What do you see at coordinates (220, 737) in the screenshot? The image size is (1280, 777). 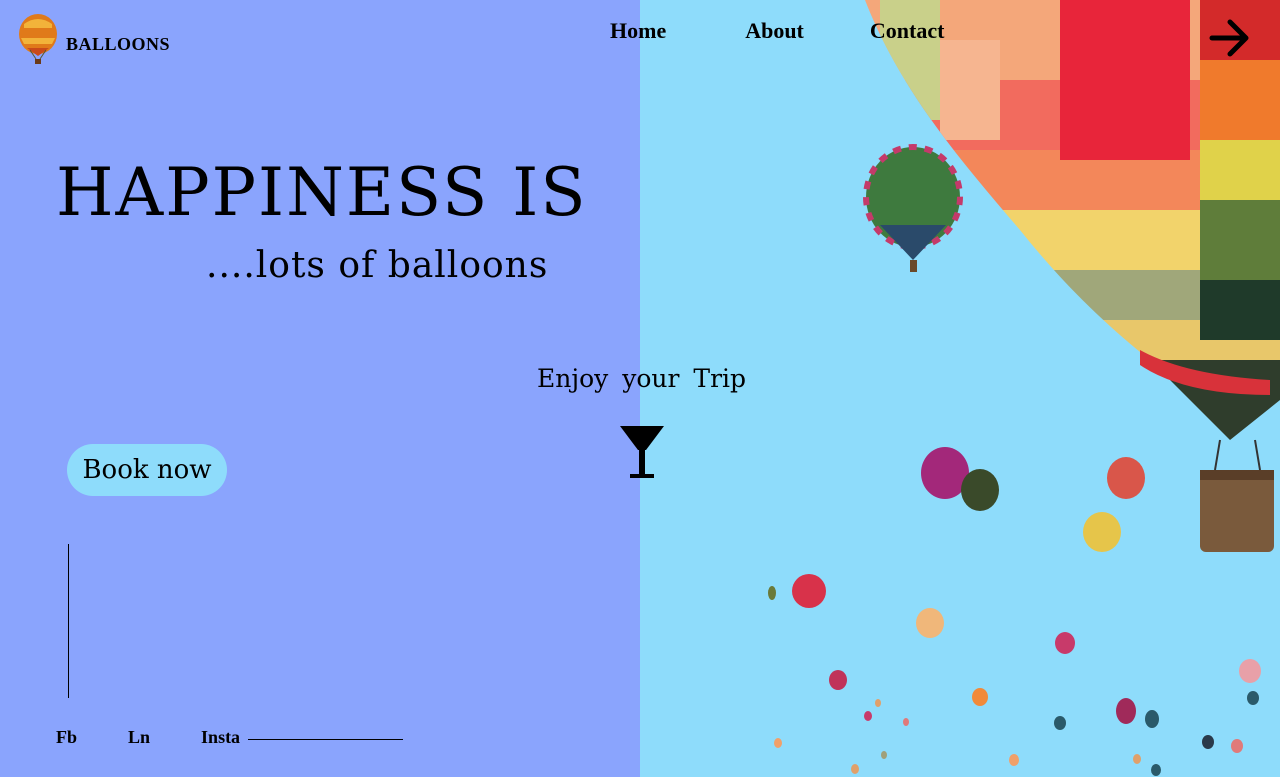 I see `social-instagram-link: Insta` at bounding box center [220, 737].